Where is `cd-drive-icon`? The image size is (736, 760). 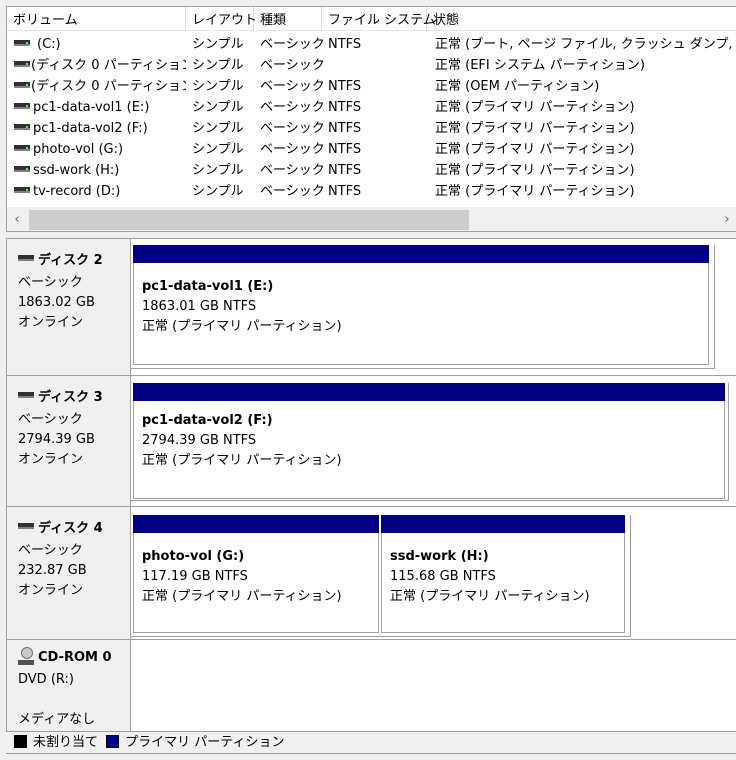
cd-drive-icon is located at coordinates (26, 656).